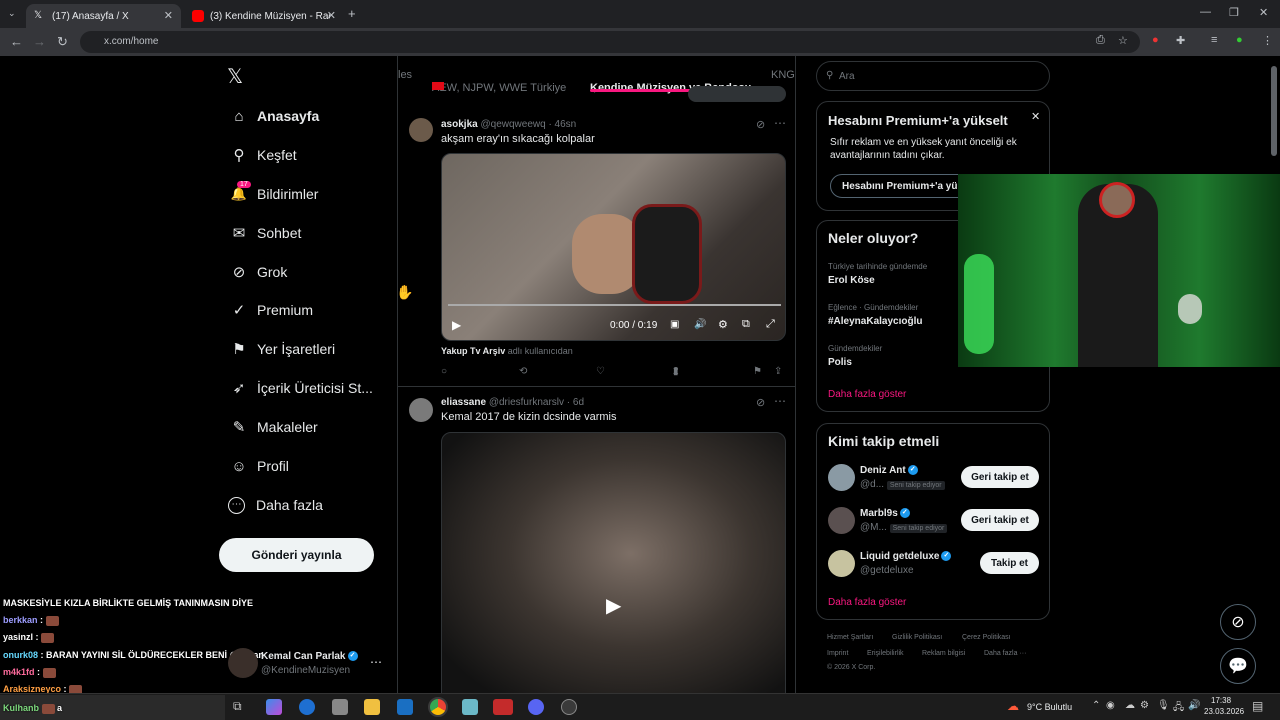 The image size is (1280, 720). What do you see at coordinates (906, 556) in the screenshot?
I see `follow-name: Liquid getdeluxe ✓` at bounding box center [906, 556].